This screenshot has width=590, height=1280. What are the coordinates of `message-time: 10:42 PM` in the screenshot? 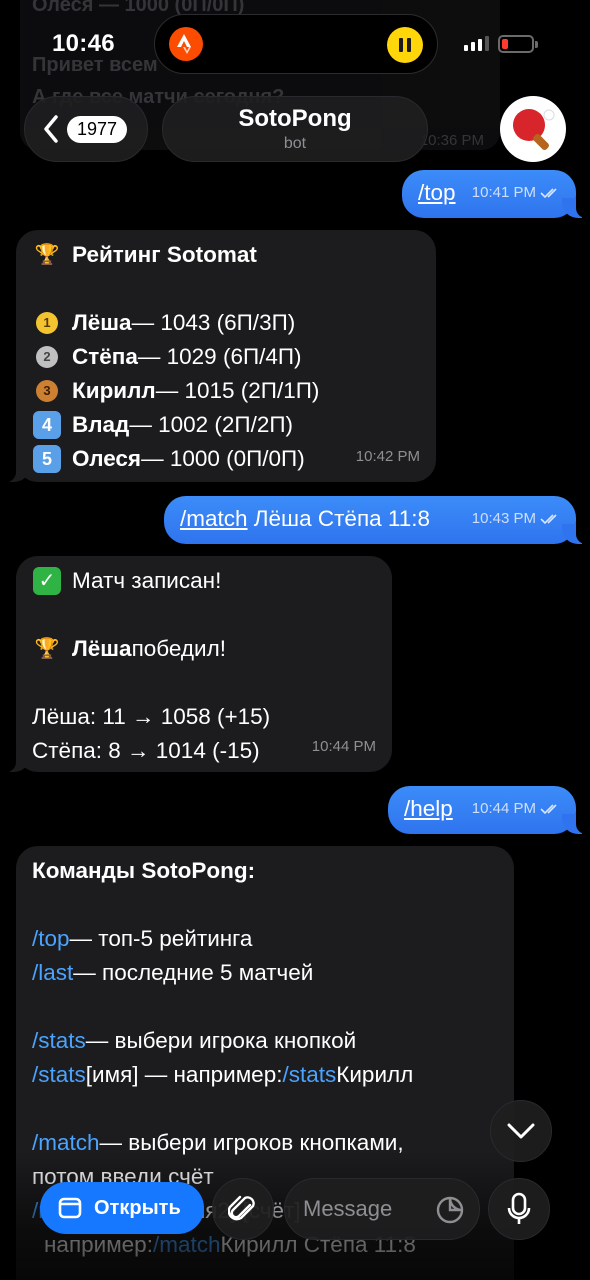 It's located at (387, 456).